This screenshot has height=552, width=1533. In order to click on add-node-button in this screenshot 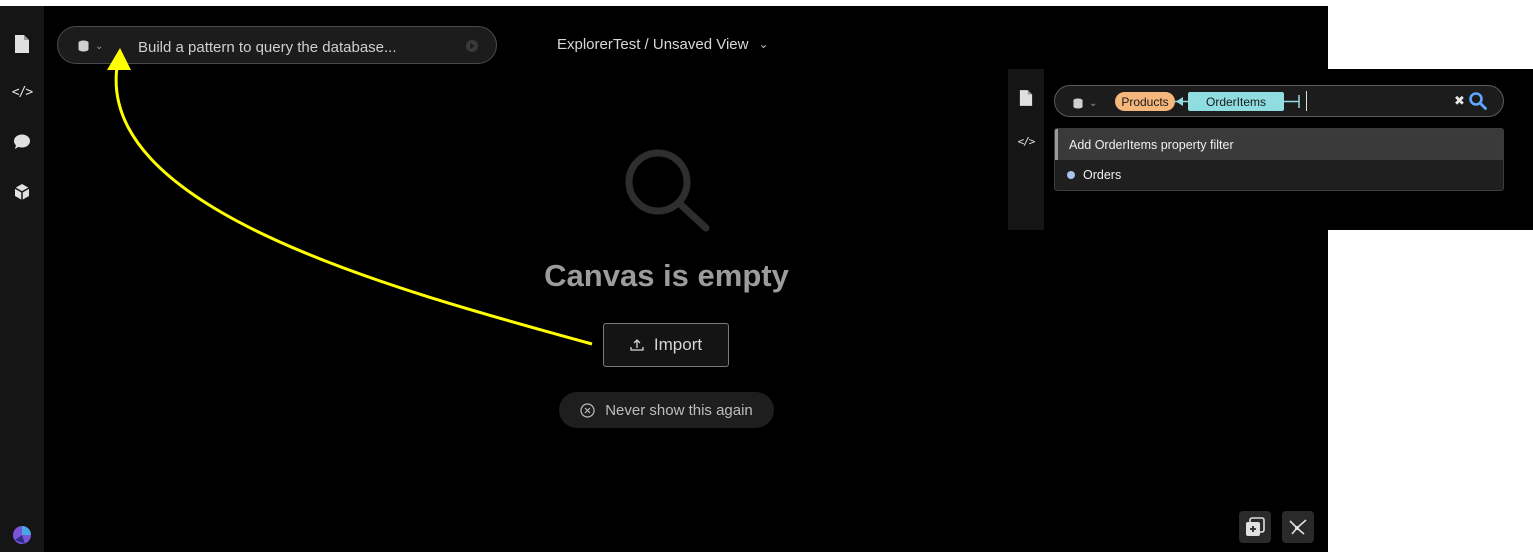, I will do `click(1255, 527)`.